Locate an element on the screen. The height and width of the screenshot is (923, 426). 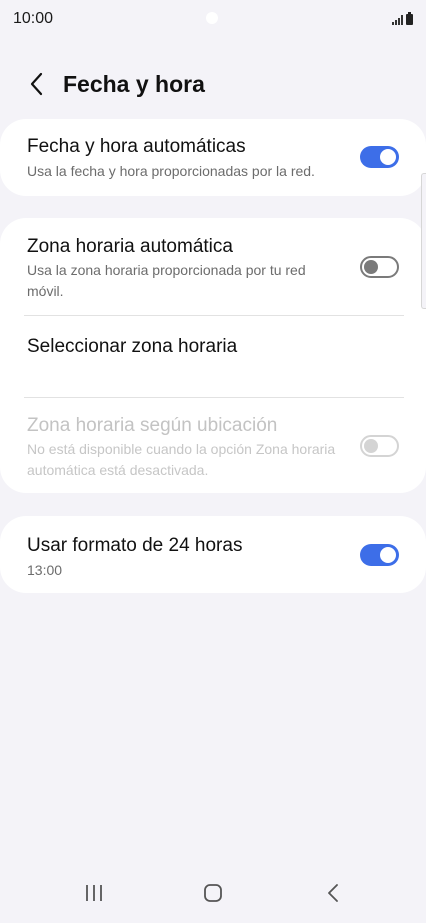
back-icon is located at coordinates (333, 893).